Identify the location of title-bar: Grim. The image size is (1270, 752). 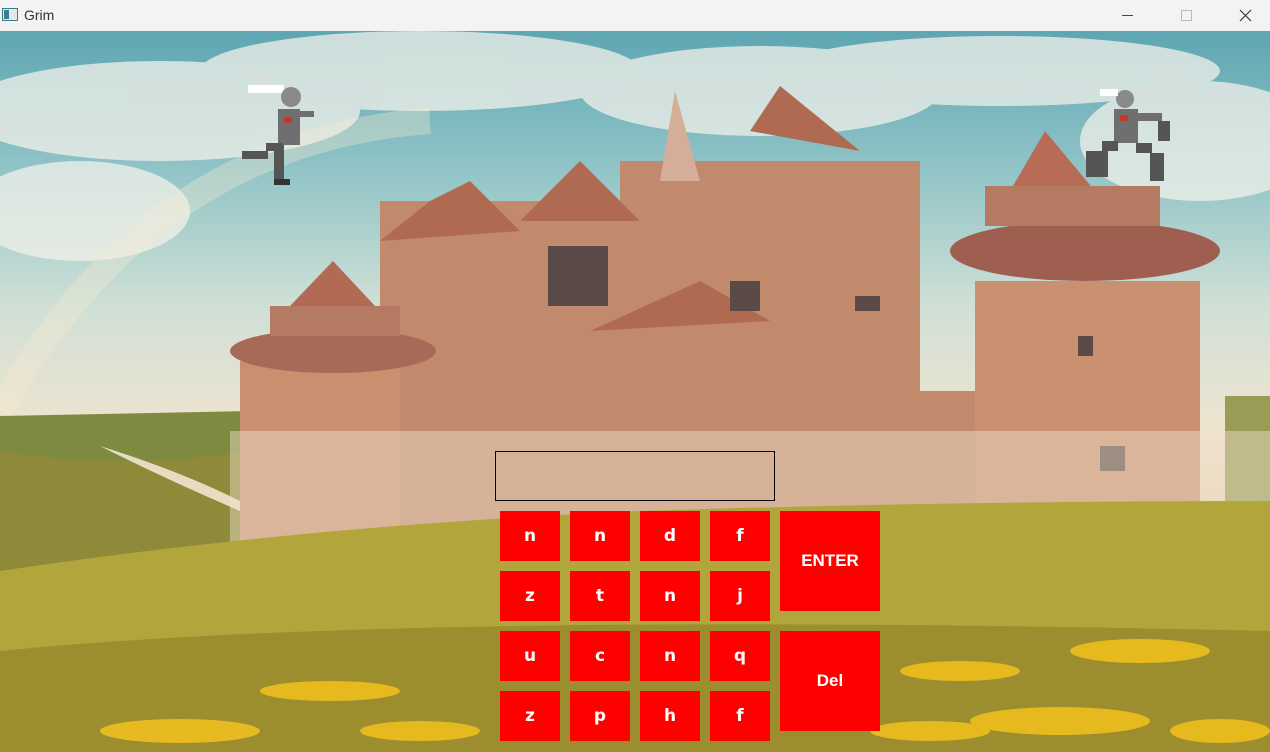
(635, 15).